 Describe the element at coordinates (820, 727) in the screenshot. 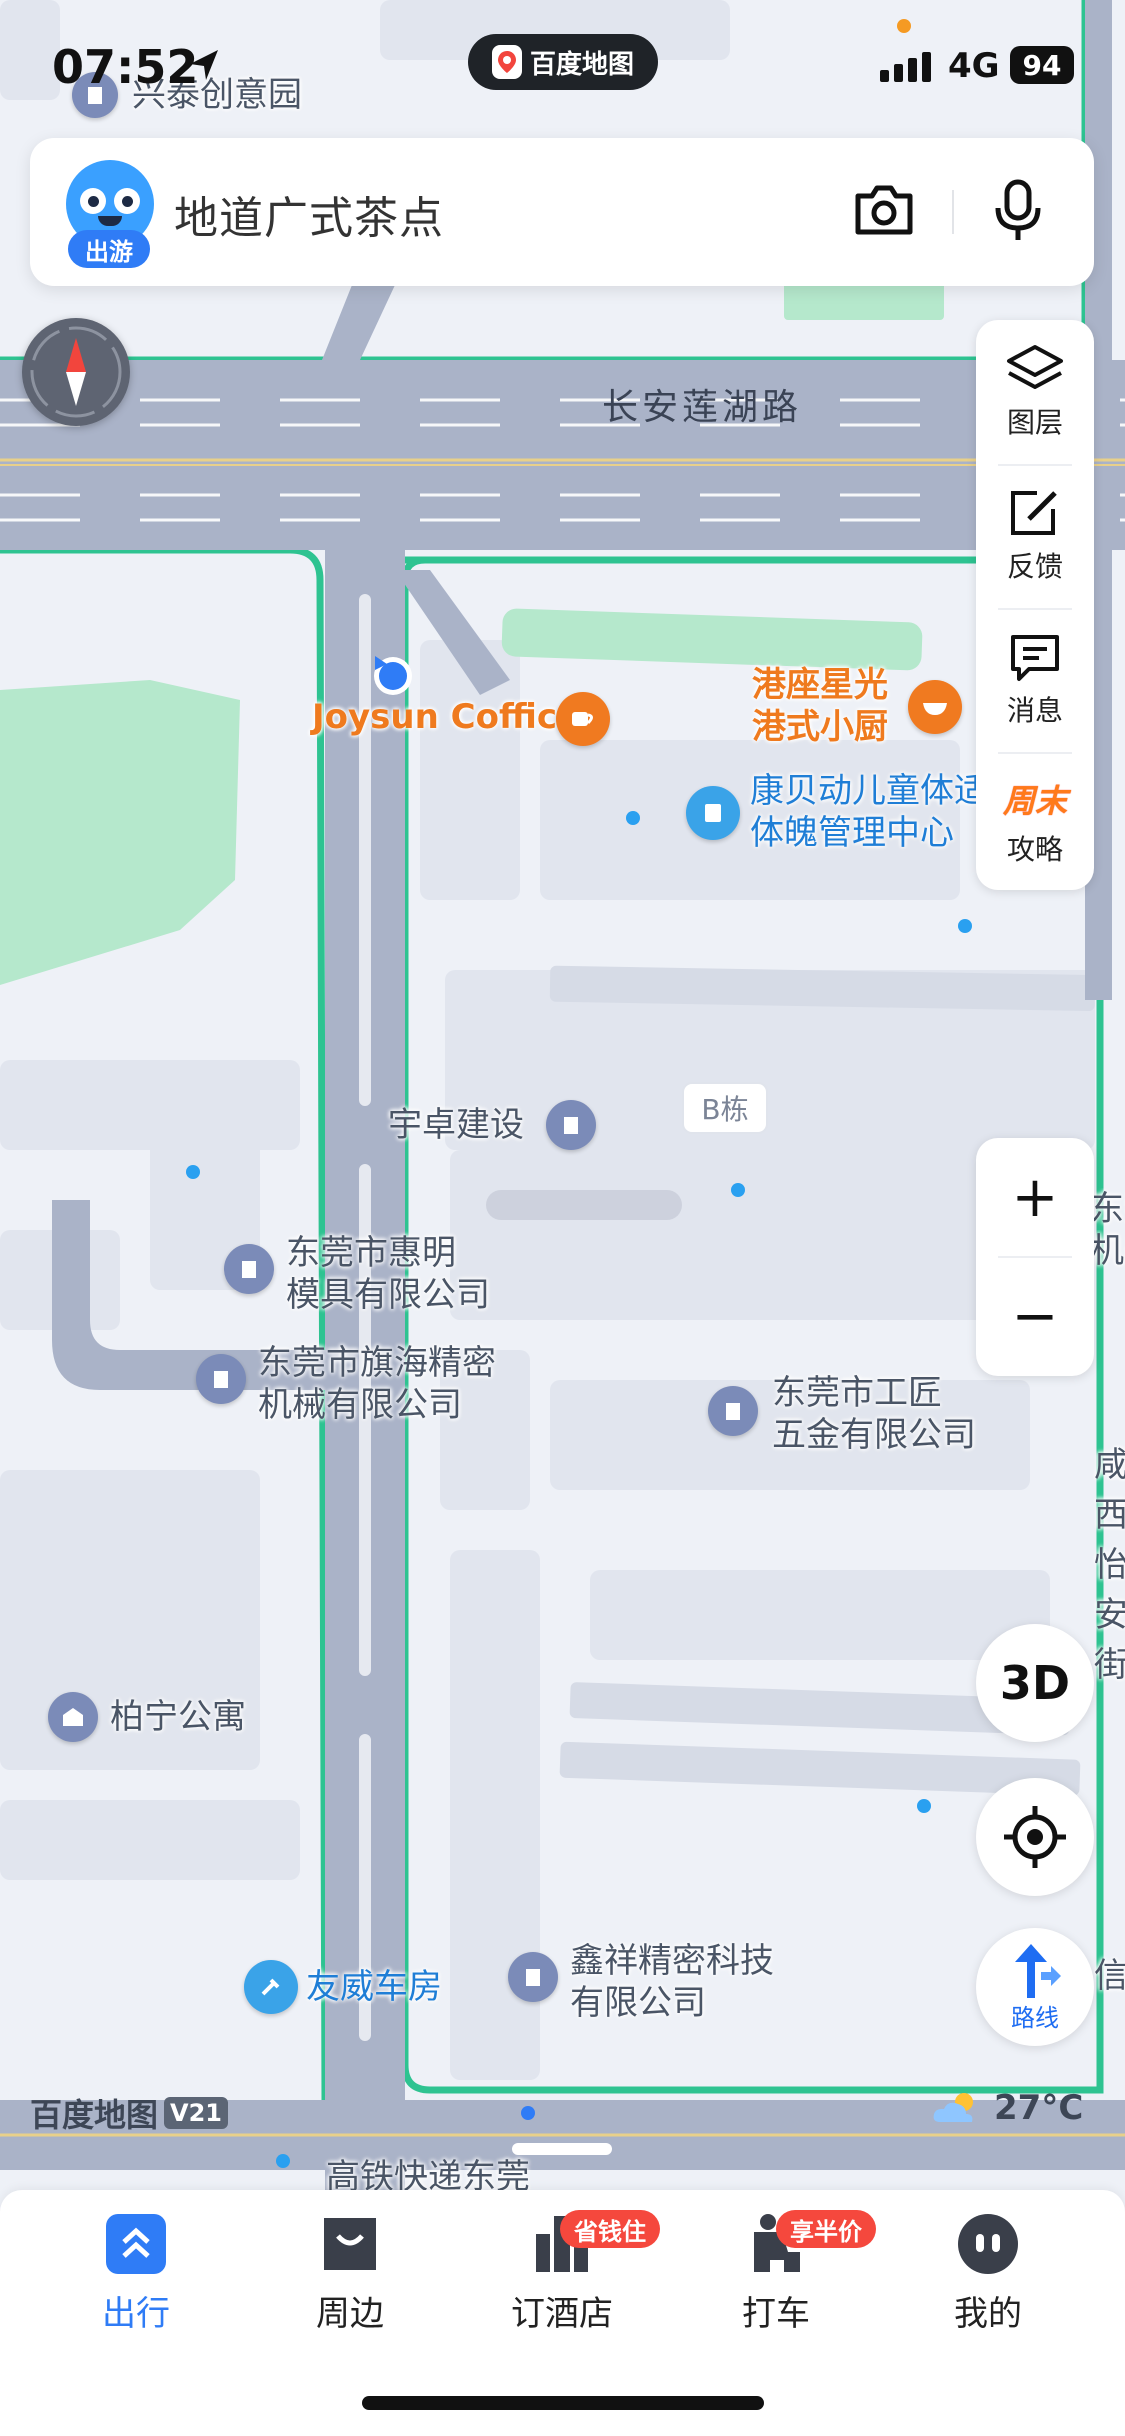

I see `poi-label-line2: 港式小厨` at that location.